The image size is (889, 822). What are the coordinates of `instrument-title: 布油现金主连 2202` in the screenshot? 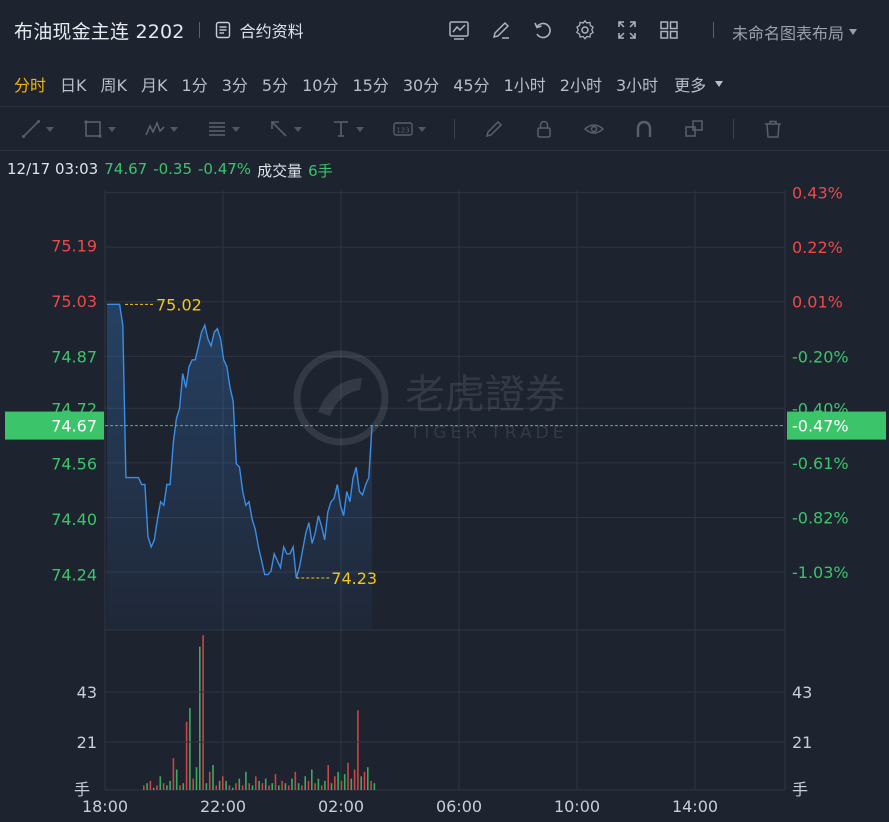 It's located at (99, 31).